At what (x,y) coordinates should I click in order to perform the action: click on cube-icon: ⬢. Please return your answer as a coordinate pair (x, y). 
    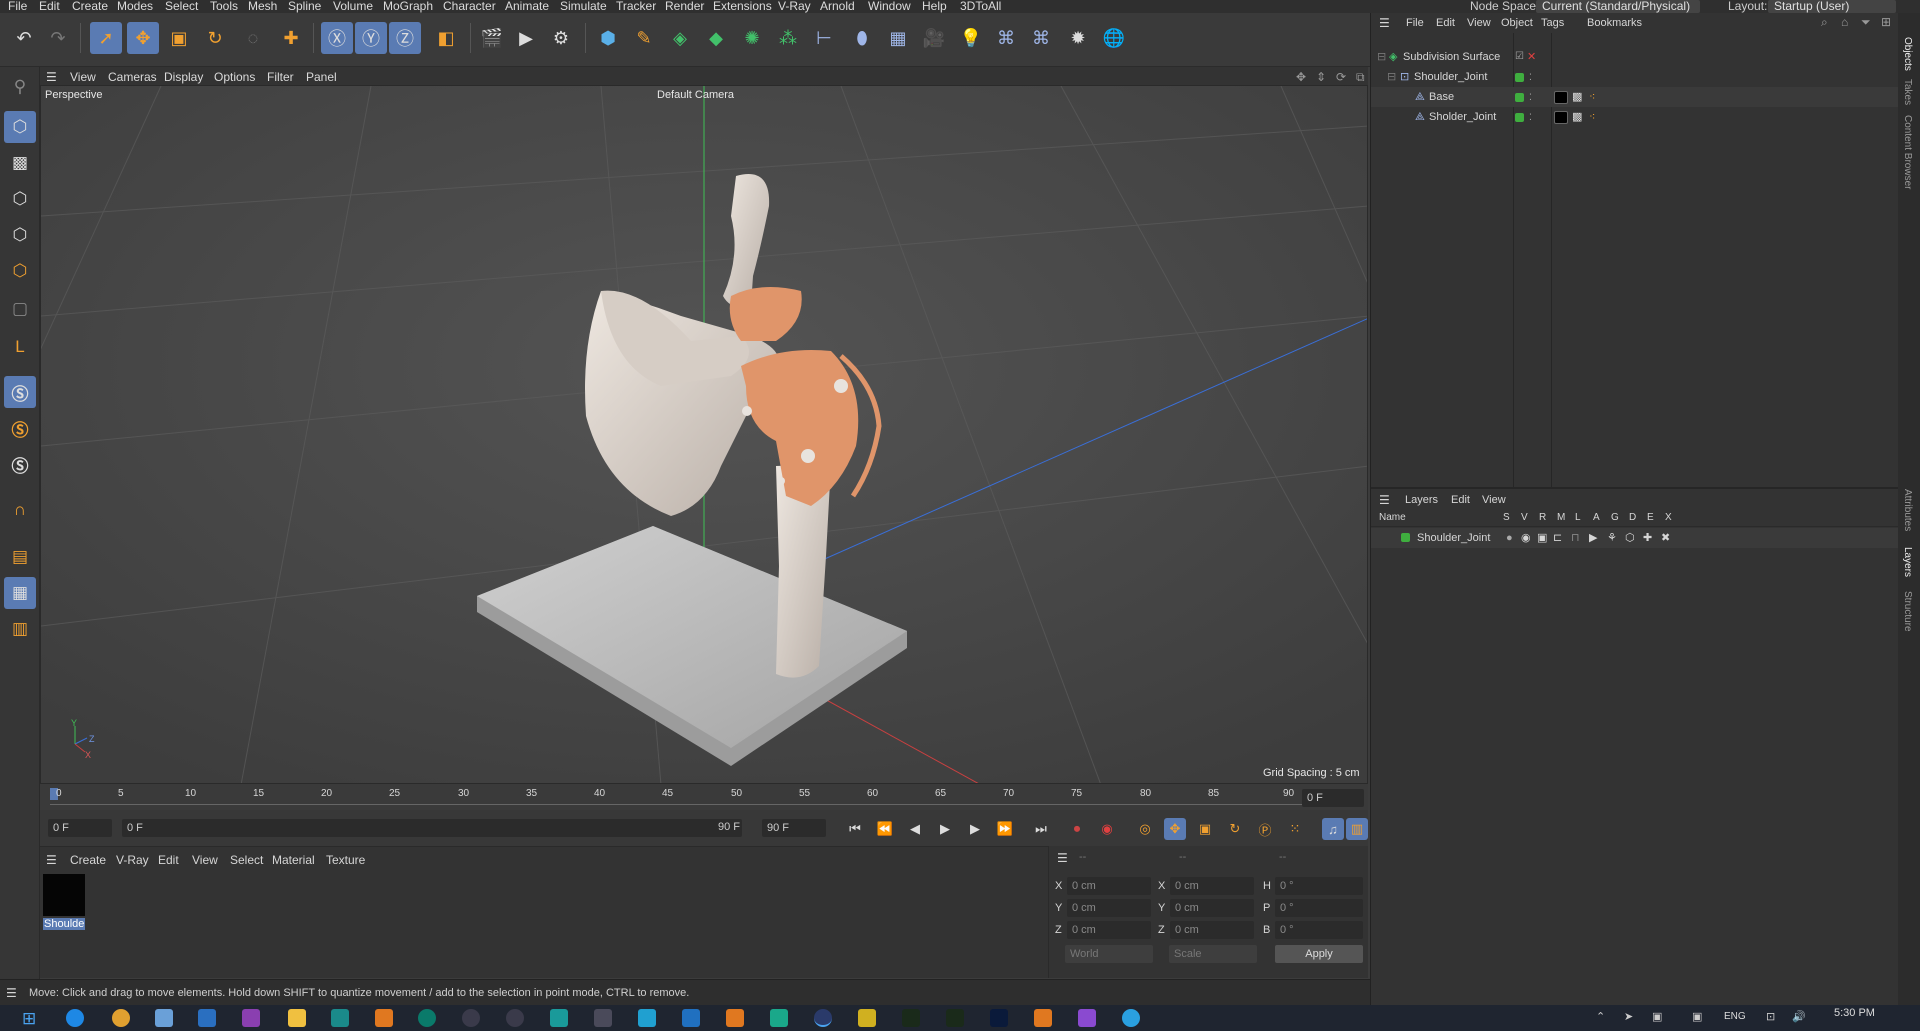
    Looking at the image, I should click on (608, 38).